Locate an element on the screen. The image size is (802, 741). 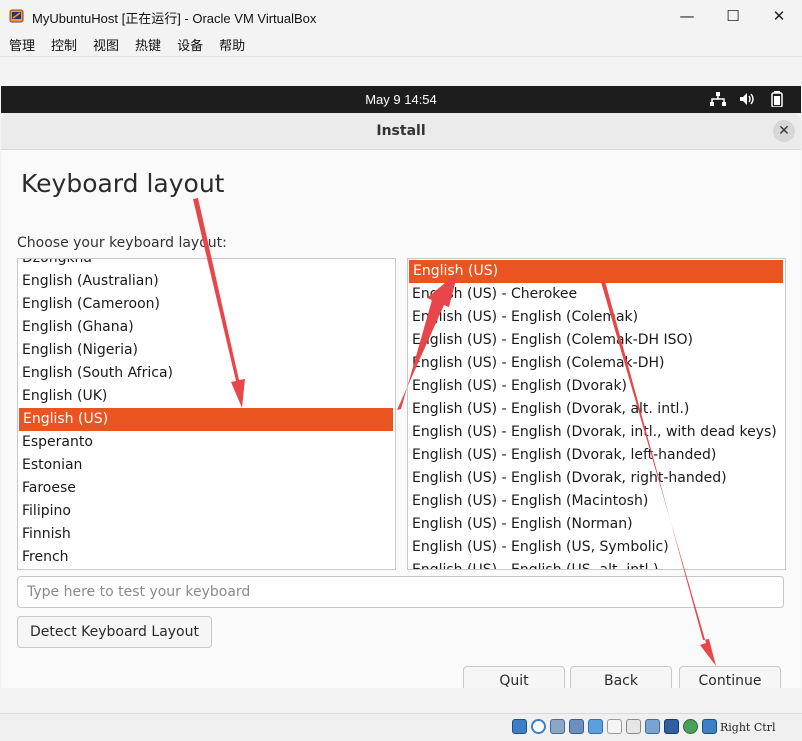
menu-control: 控制 is located at coordinates (63, 44).